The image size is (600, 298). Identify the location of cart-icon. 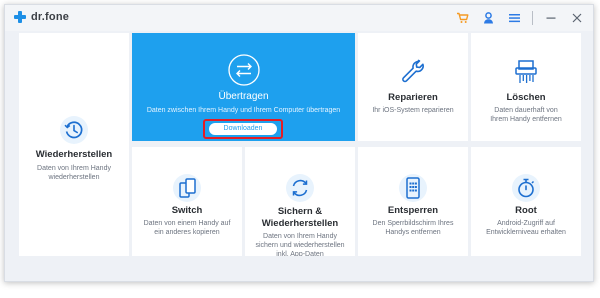
(462, 18).